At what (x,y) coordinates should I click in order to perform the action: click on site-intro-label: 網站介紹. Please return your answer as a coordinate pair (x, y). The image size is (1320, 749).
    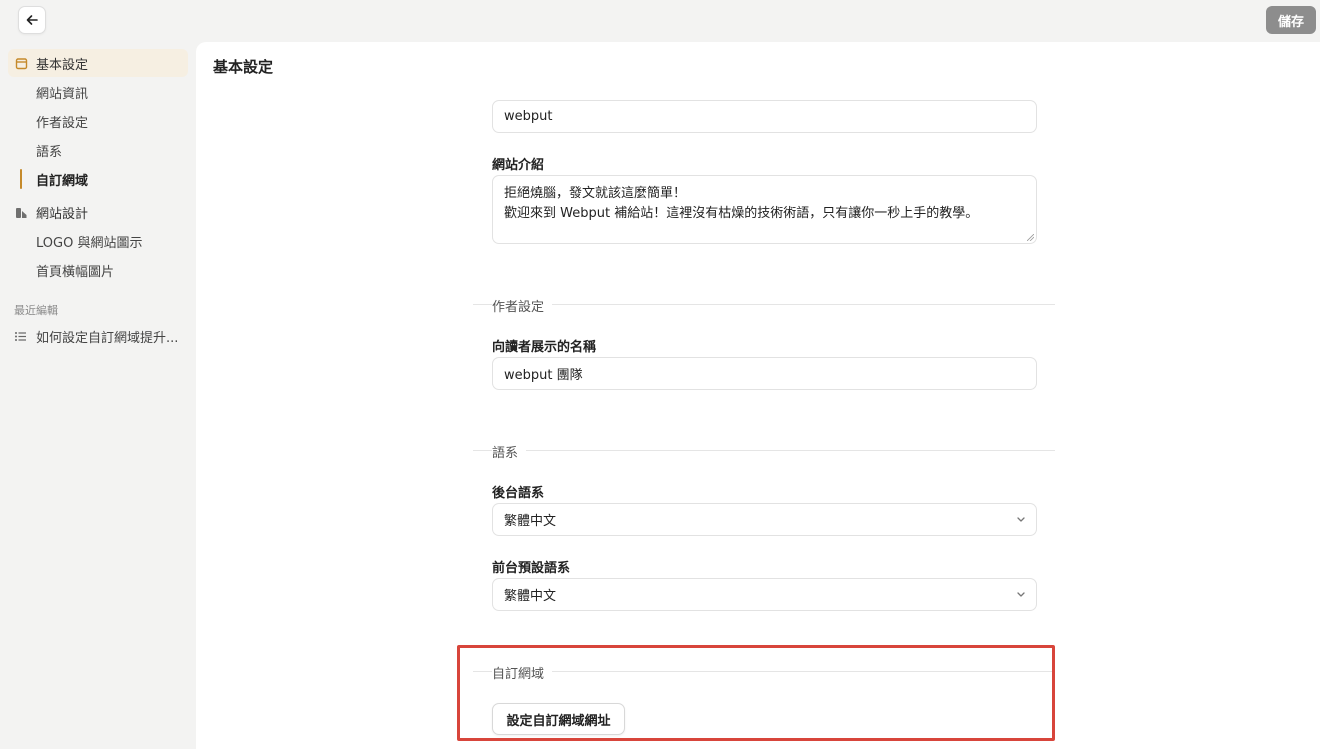
    Looking at the image, I should click on (518, 165).